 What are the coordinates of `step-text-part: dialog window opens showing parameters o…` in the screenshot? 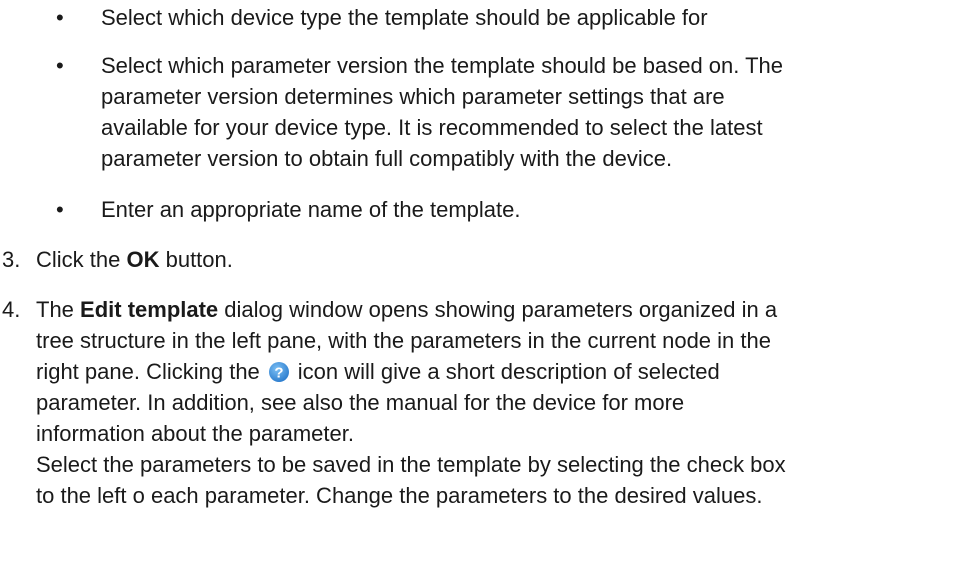 It's located at (498, 309).